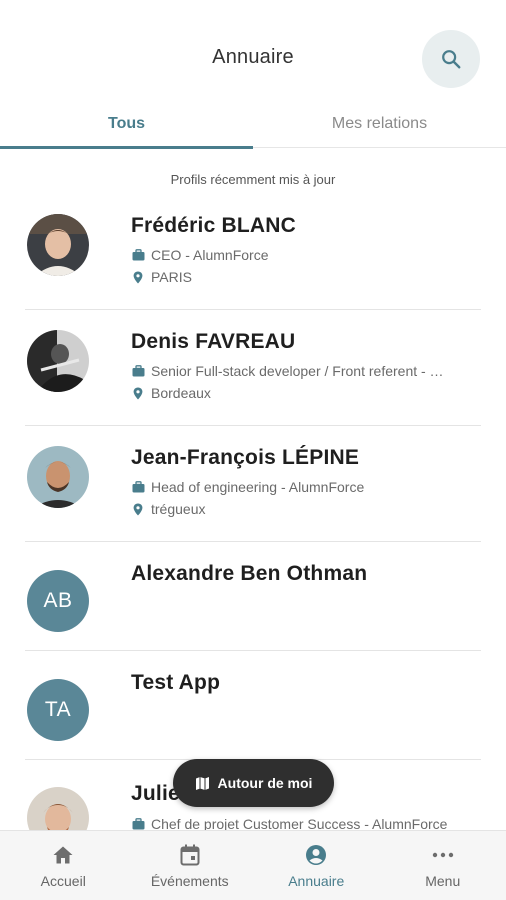 The height and width of the screenshot is (900, 506). Describe the element at coordinates (176, 682) in the screenshot. I see `profile-name: Test App` at that location.